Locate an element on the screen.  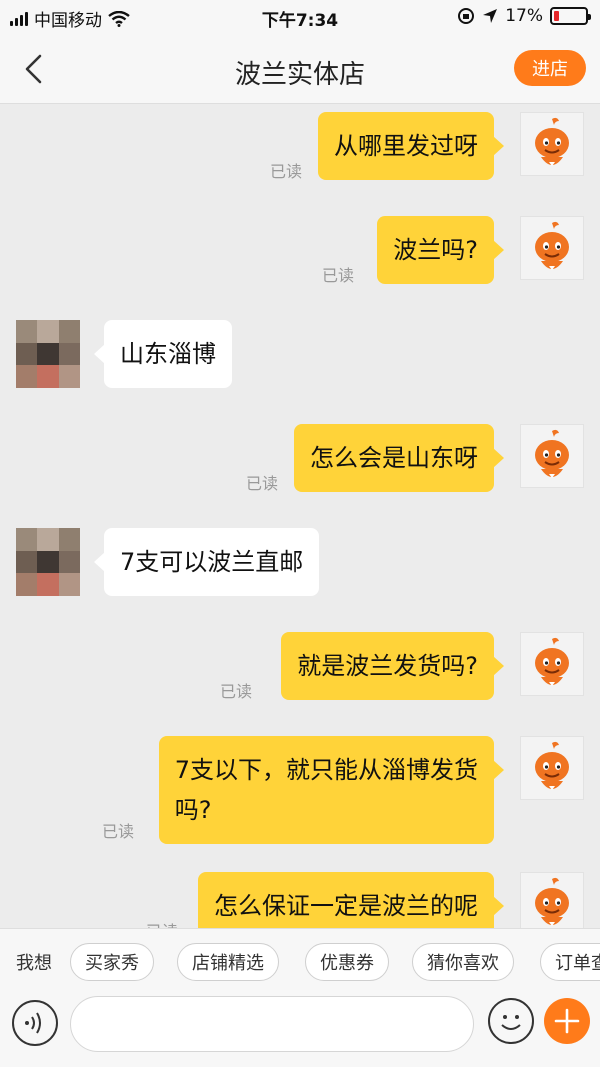
plus-icon is located at coordinates (567, 1021).